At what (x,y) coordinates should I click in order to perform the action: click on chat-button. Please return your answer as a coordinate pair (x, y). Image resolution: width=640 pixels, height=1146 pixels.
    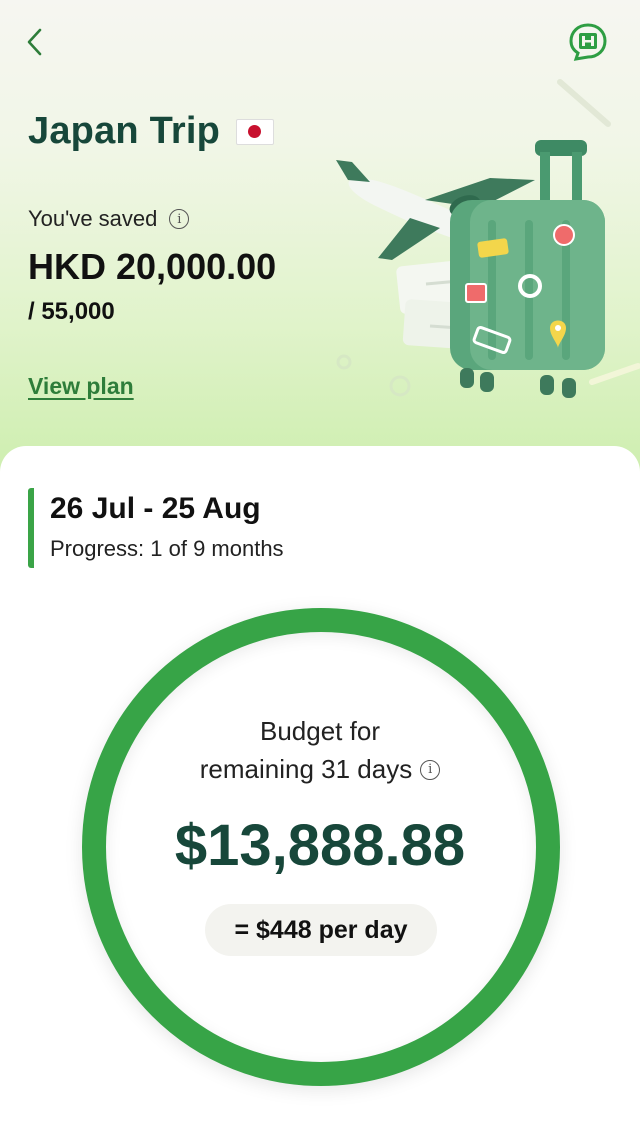
    Looking at the image, I should click on (588, 42).